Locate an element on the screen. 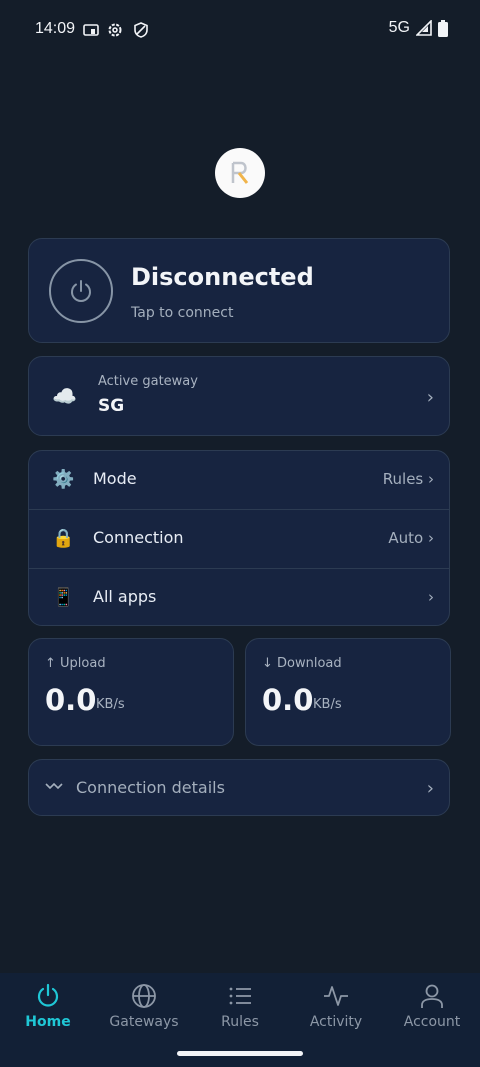 This screenshot has width=480, height=1067. cloud-icon: ☁️ is located at coordinates (64, 396).